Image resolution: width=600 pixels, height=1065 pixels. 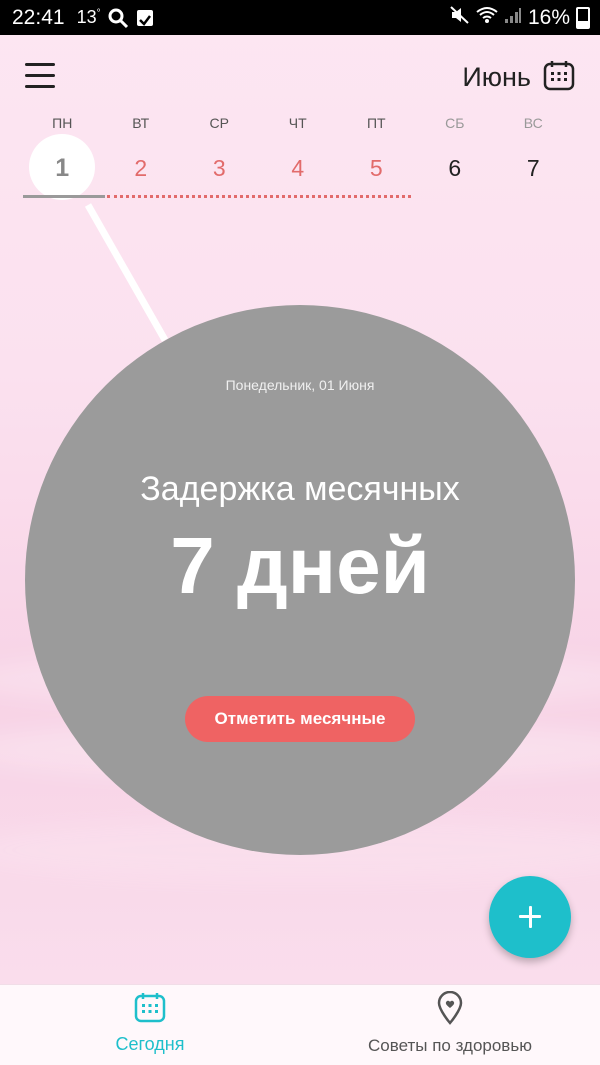 I want to click on weekday-fri: ПТ, so click(x=376, y=123).